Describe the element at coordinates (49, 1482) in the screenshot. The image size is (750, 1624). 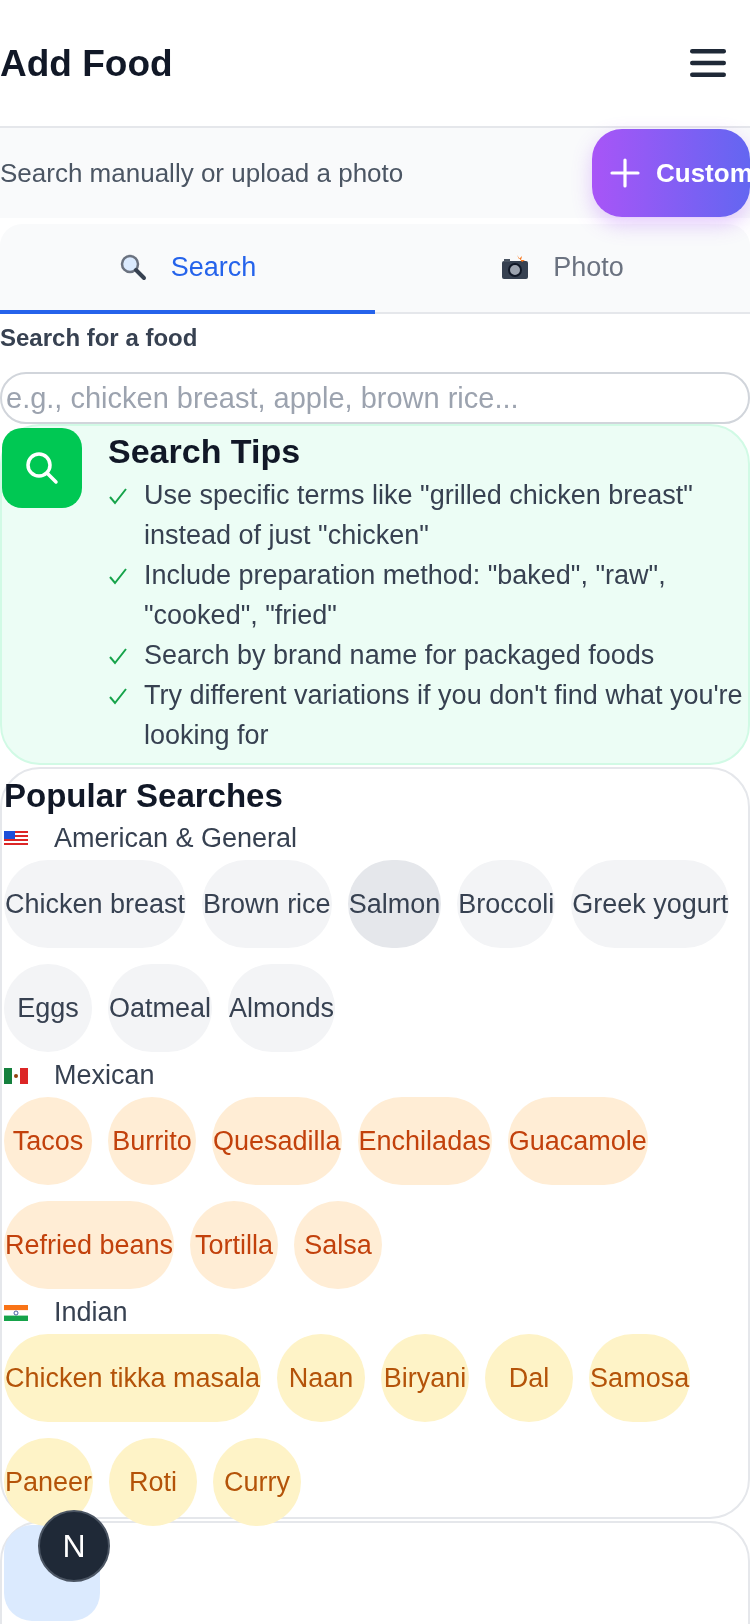
I see `food-chip: Paneer` at that location.